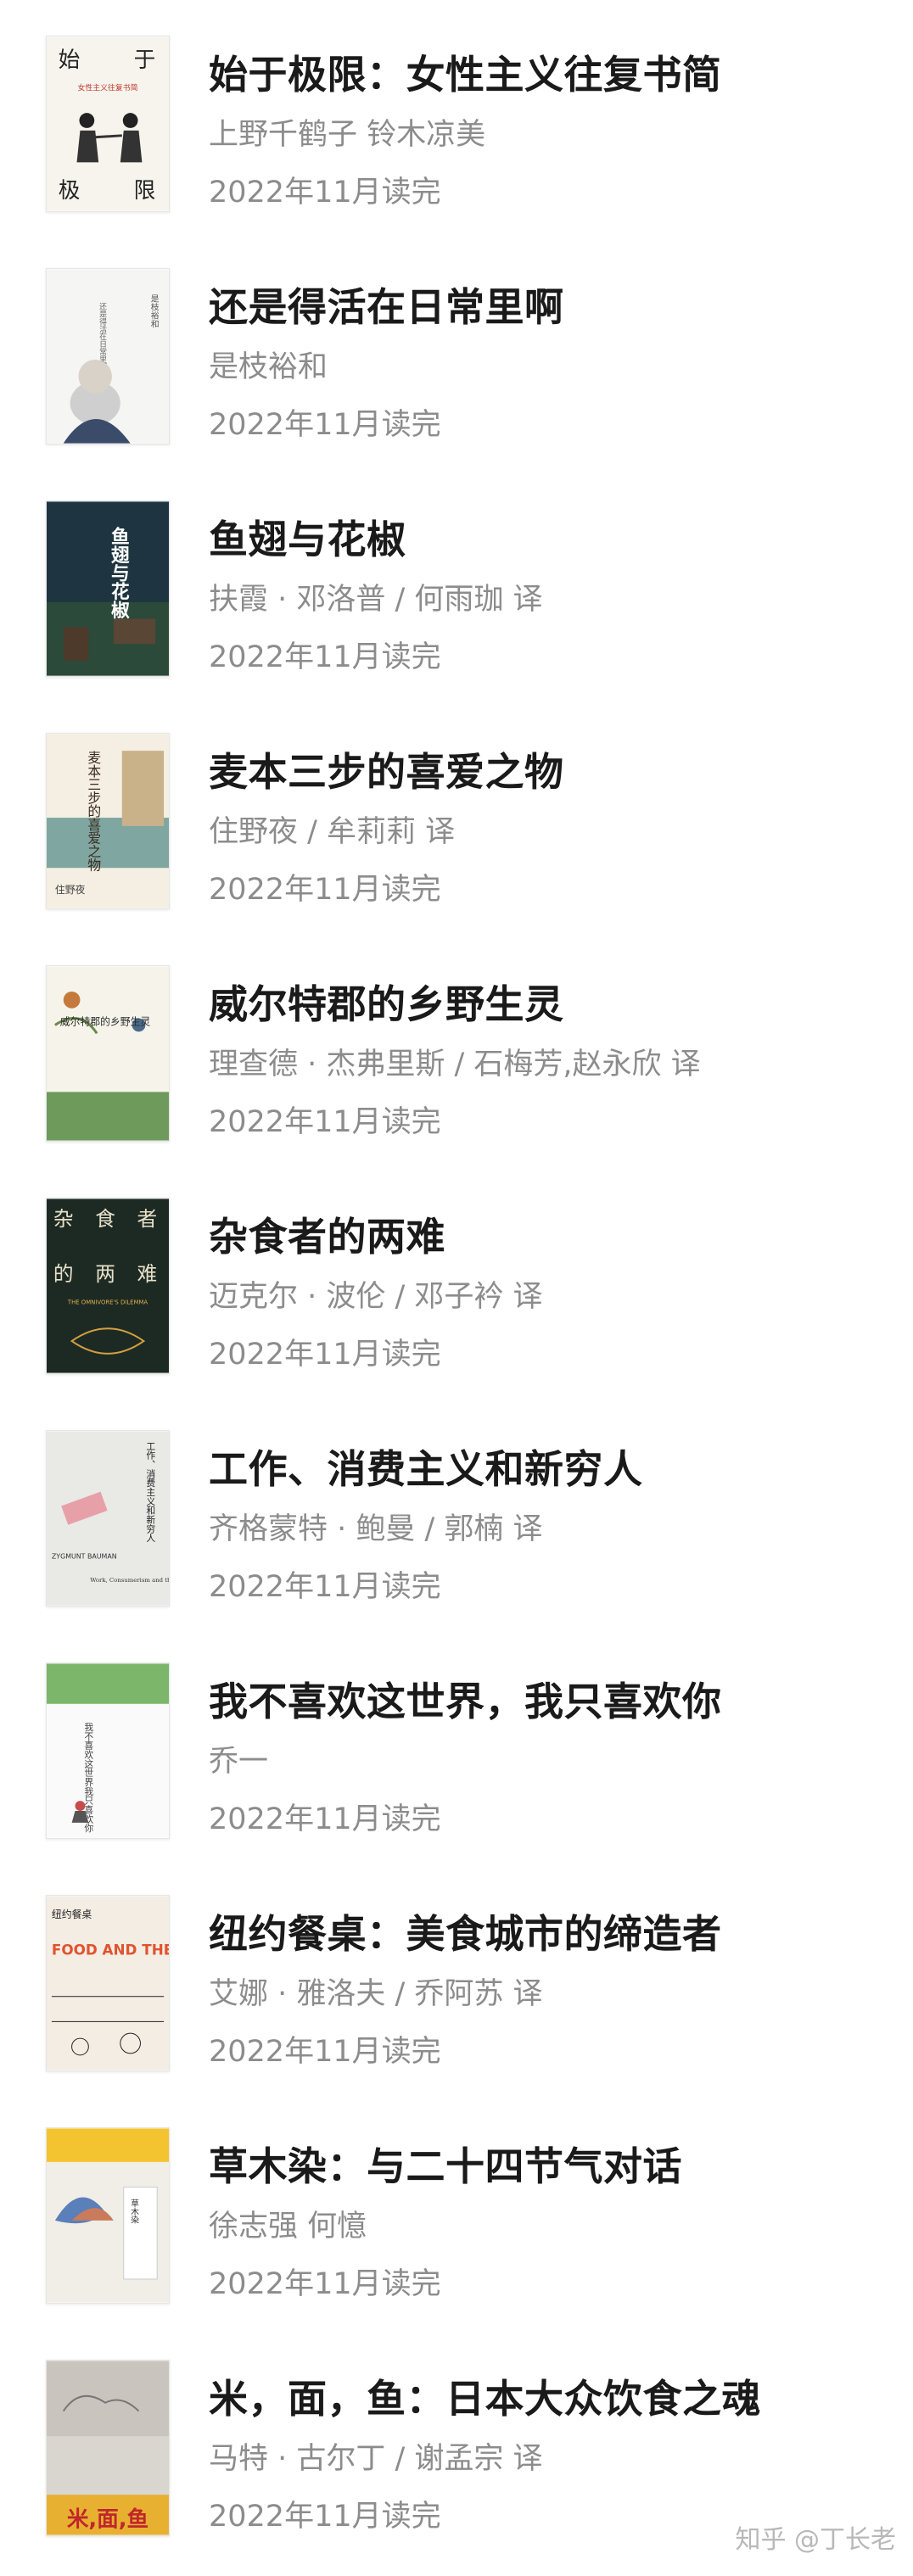 The image size is (913, 2576). I want to click on book-cover-art: 纽约餐桌 FOOD AND THE CITY, so click(108, 1983).